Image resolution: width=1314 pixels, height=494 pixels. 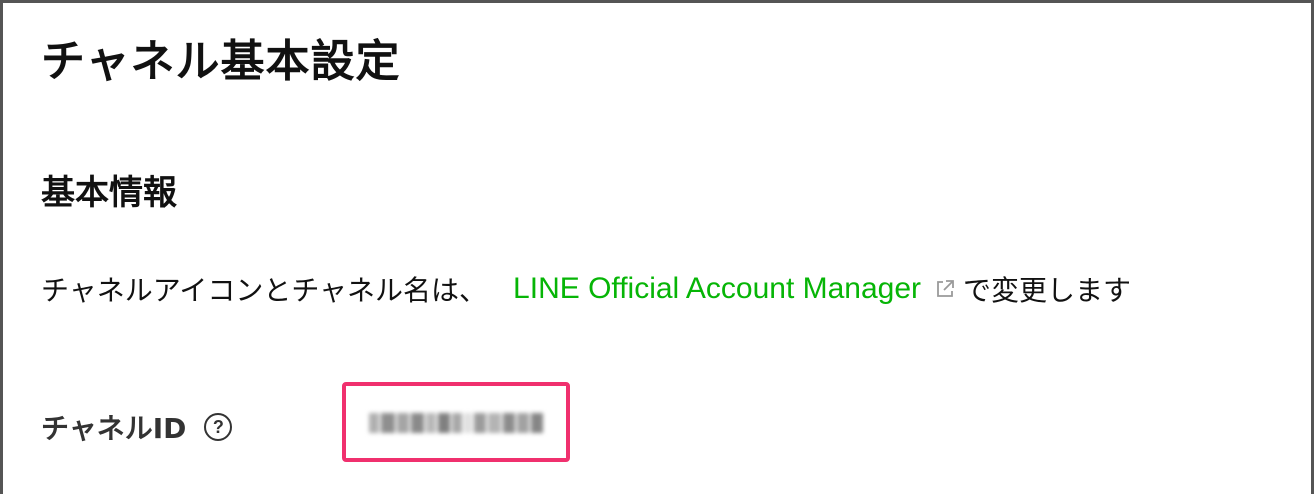 I want to click on channel-id-highlight-box, so click(x=456, y=422).